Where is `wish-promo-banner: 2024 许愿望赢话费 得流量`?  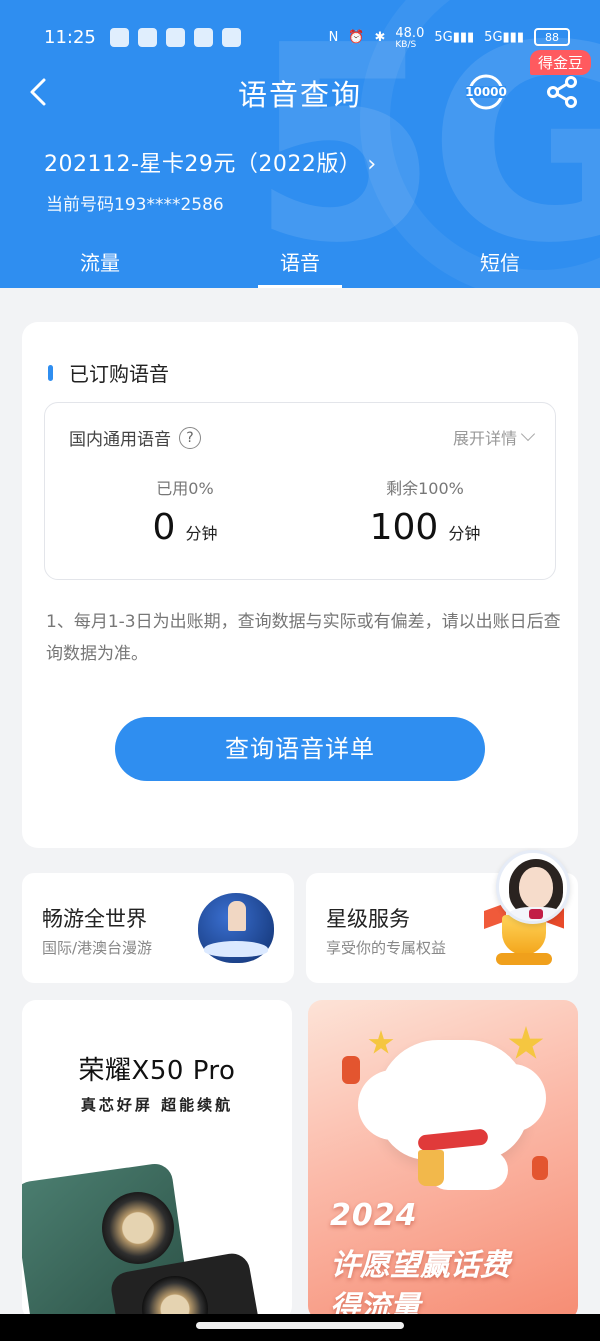 wish-promo-banner: 2024 许愿望赢话费 得流量 is located at coordinates (443, 1160).